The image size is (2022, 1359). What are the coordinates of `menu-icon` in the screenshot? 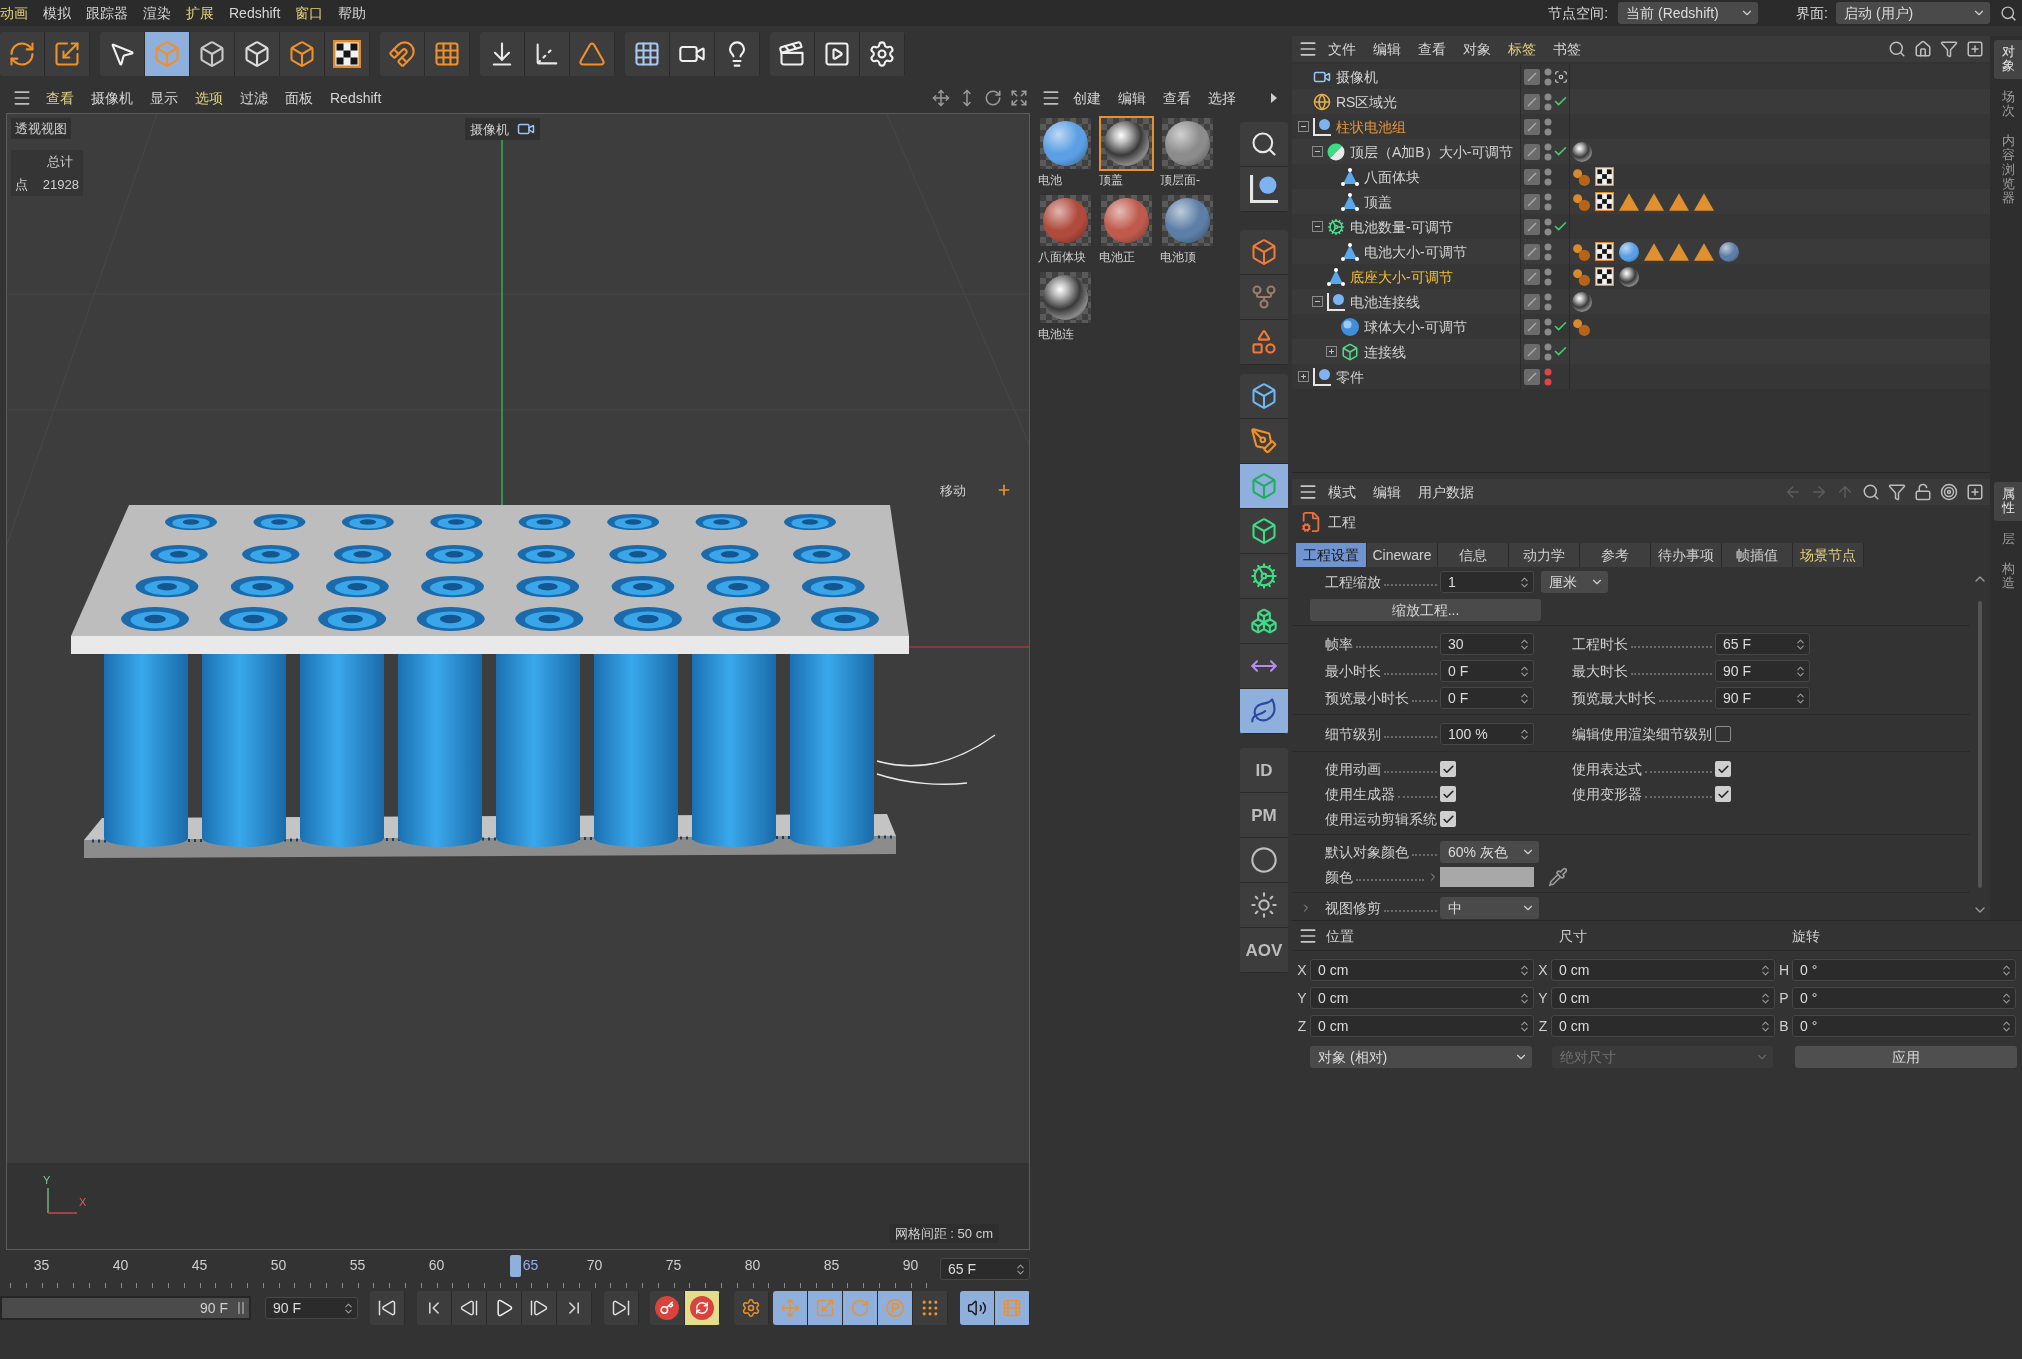 It's located at (1308, 49).